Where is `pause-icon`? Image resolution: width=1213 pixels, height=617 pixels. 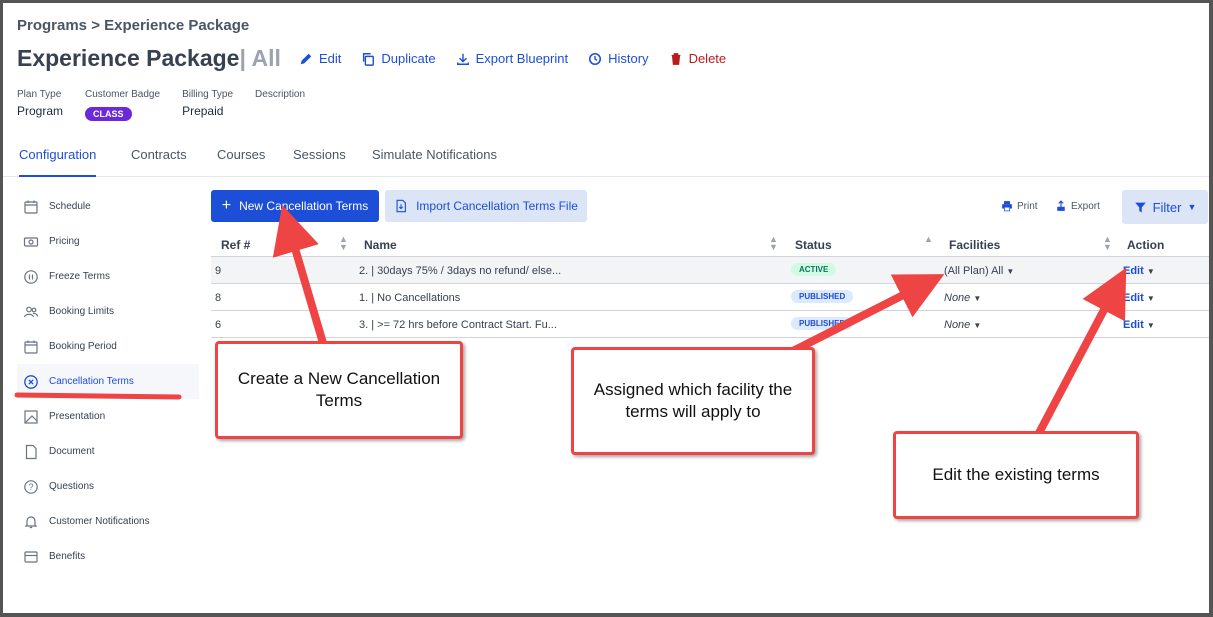
pause-icon is located at coordinates (31, 276).